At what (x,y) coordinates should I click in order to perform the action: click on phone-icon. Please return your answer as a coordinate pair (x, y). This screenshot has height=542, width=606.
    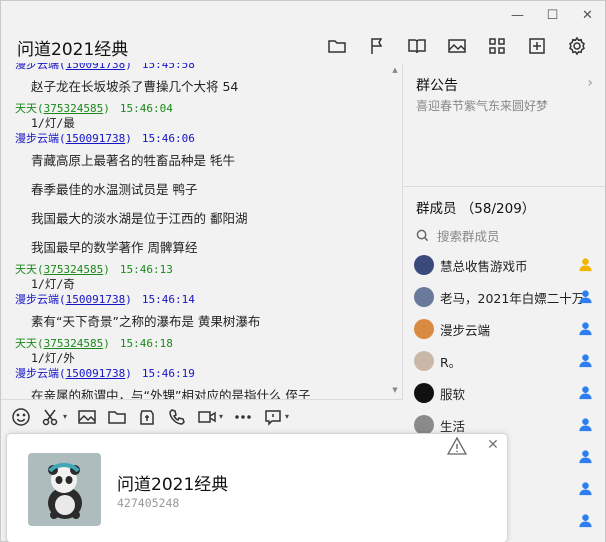
    Looking at the image, I should click on (177, 417).